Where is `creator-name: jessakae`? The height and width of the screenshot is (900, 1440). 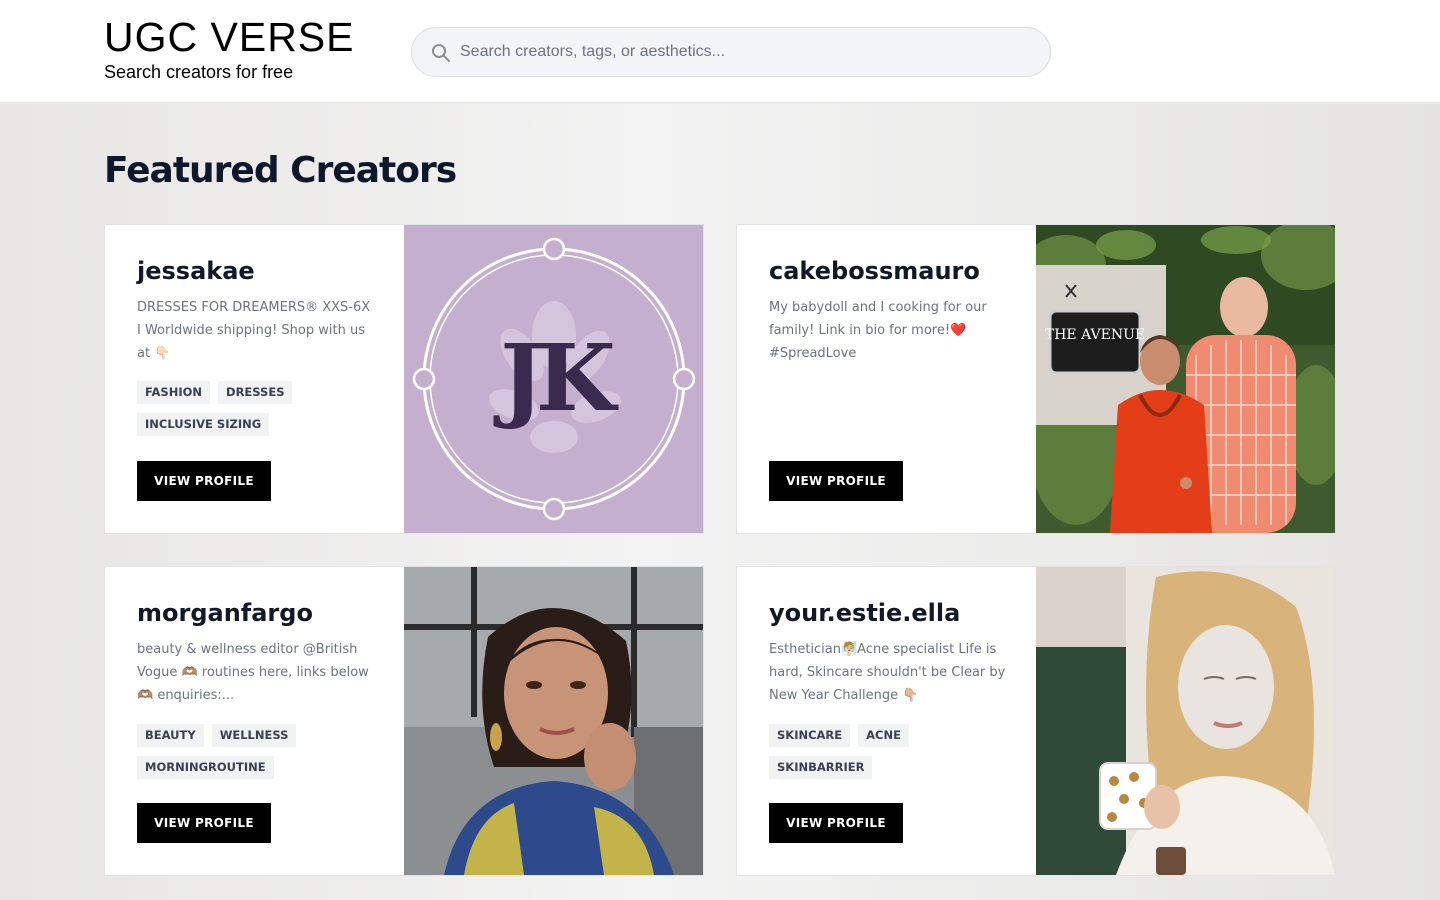
creator-name: jessakae is located at coordinates (196, 271).